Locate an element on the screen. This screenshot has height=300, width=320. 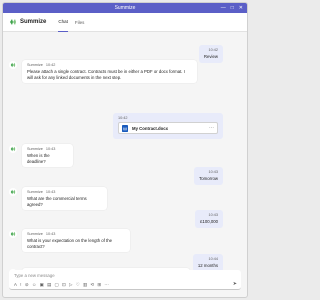
message-text: 12 months is located at coordinates (207, 265).